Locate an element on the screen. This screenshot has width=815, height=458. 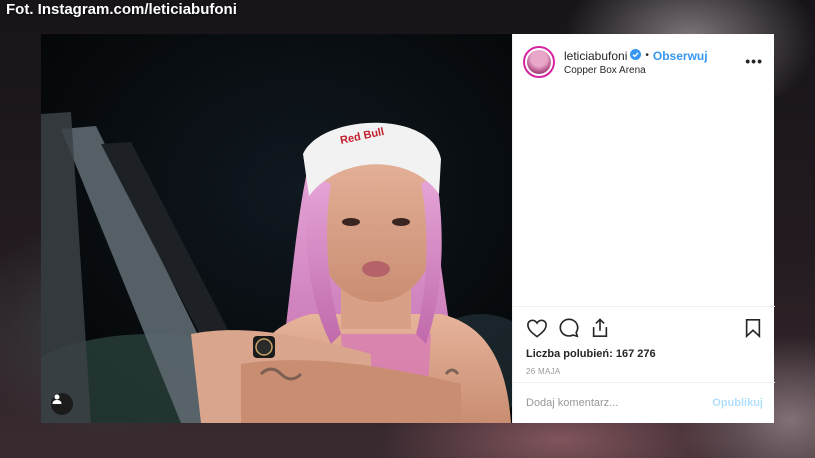
photo-credit: Fot. Instagram.com/leticiabufoni is located at coordinates (121, 9).